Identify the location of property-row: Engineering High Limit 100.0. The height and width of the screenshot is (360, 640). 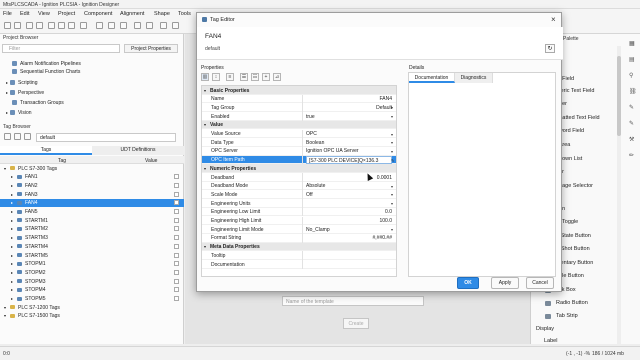
(299, 221).